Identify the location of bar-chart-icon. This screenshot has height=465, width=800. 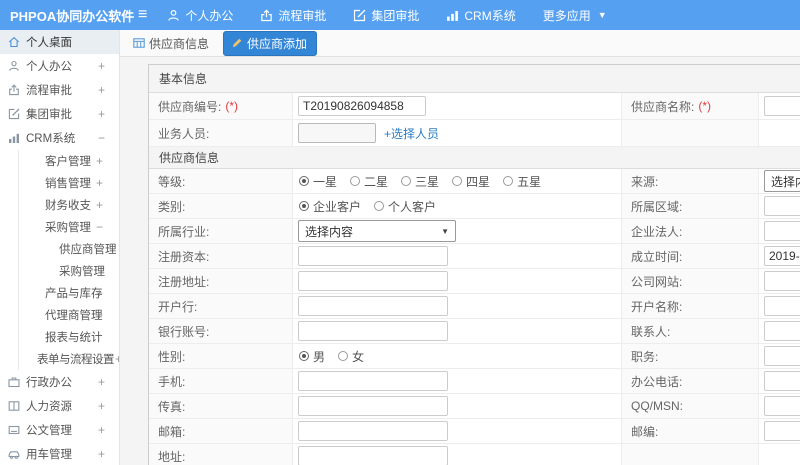
(14, 138).